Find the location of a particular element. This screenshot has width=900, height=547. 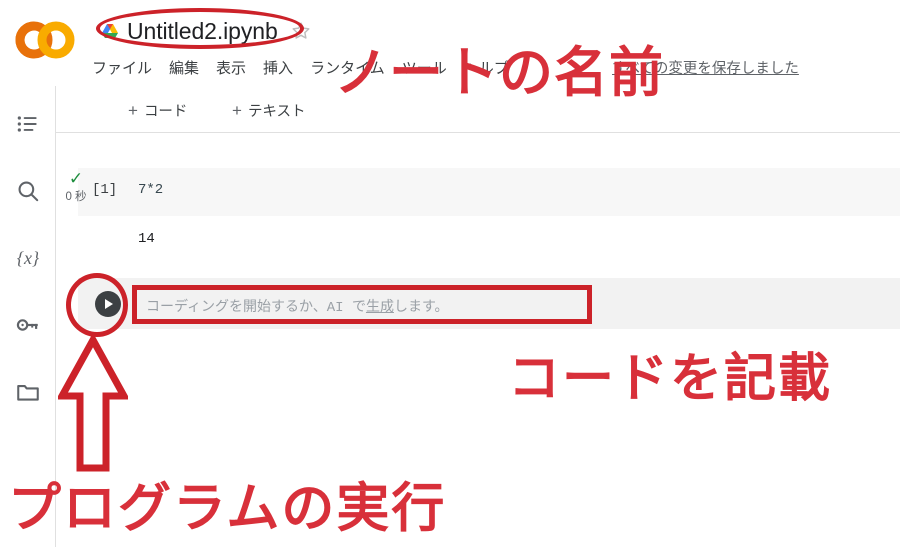

code-cell-1-gutter: ✓ 0 秒 is located at coordinates (76, 192).